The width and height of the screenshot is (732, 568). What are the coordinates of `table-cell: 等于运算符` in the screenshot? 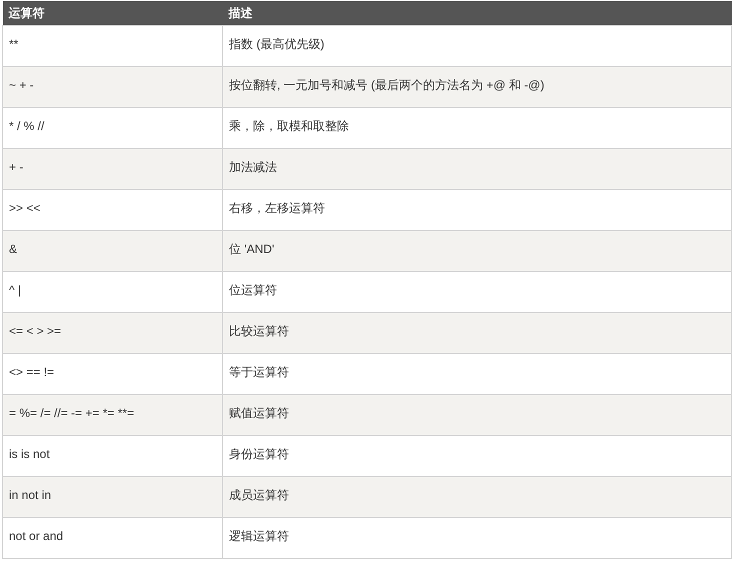 It's located at (477, 373).